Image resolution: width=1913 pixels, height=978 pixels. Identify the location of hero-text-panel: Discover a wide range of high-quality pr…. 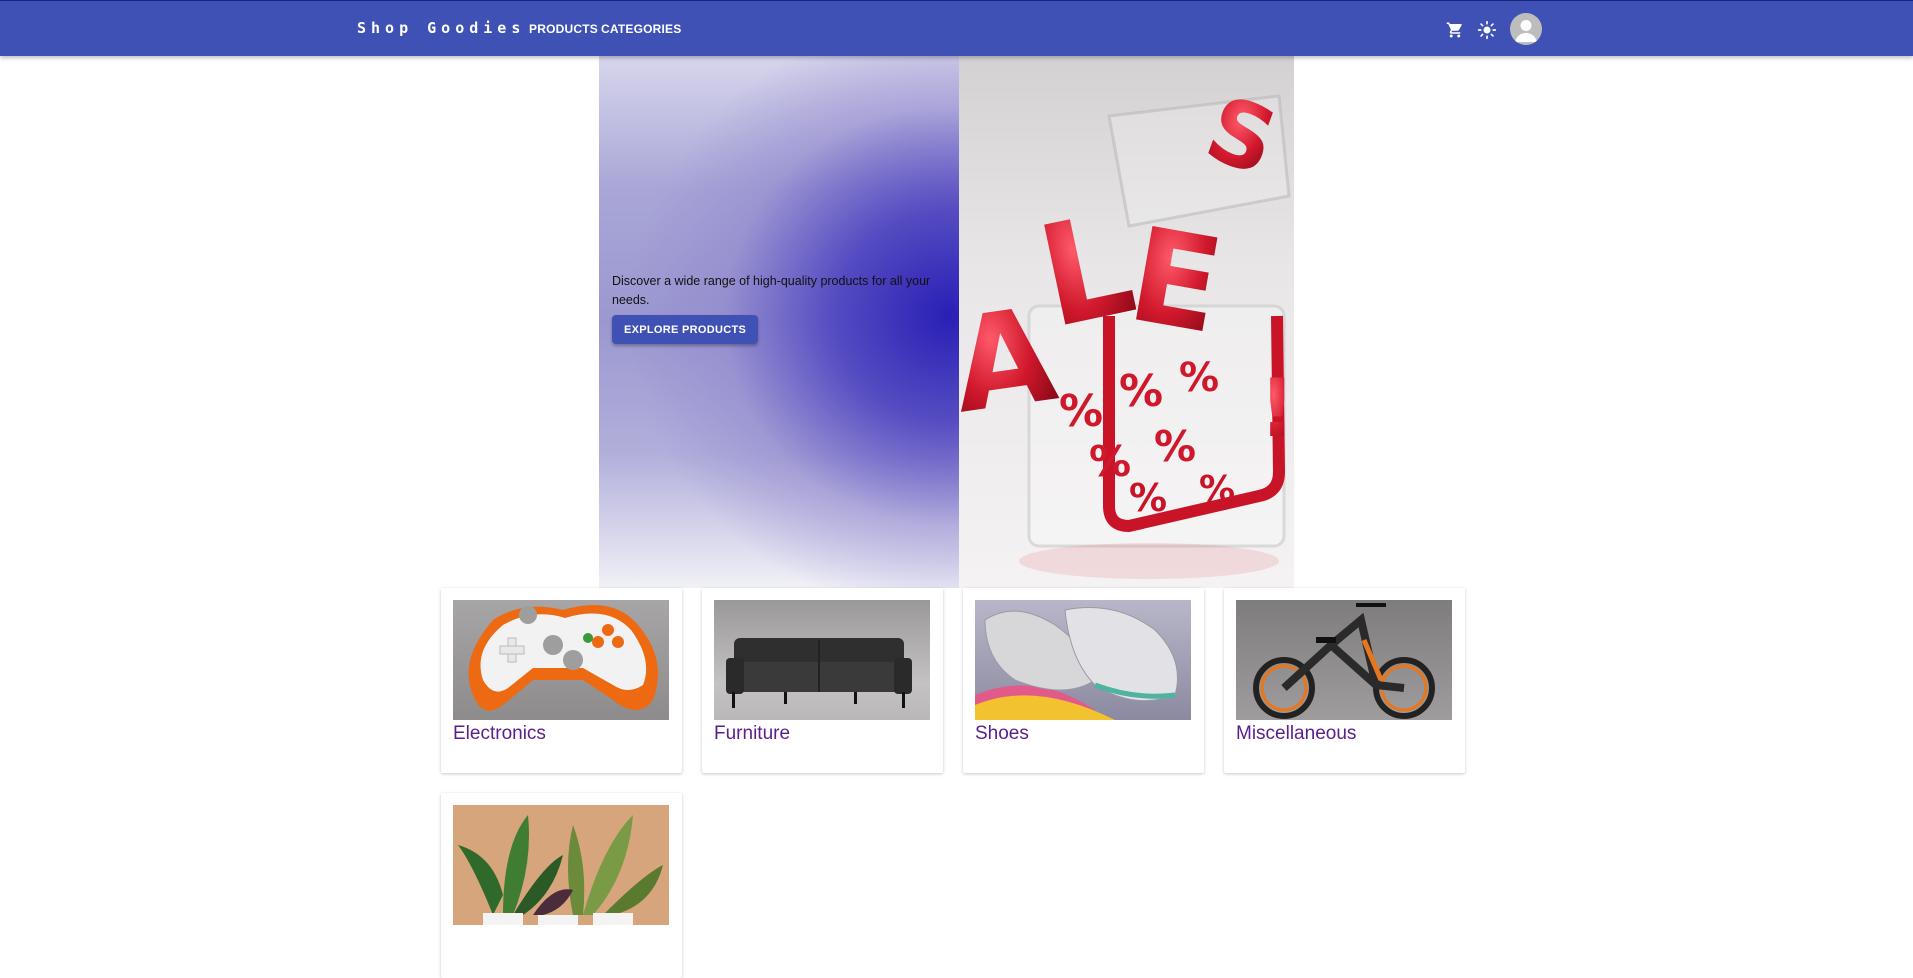
(779, 322).